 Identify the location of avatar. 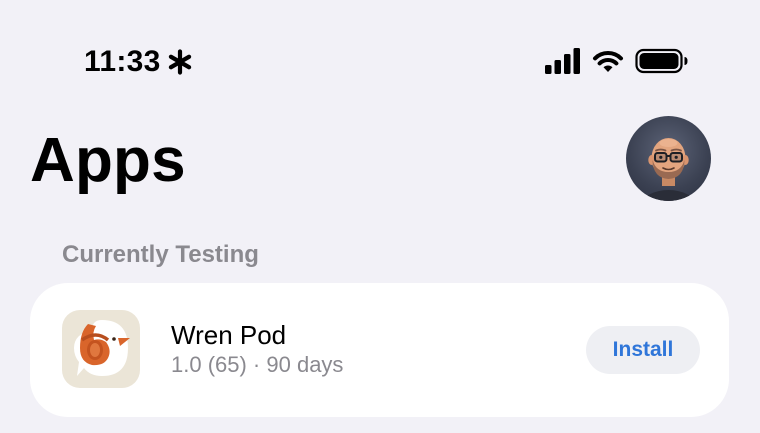
(668, 158).